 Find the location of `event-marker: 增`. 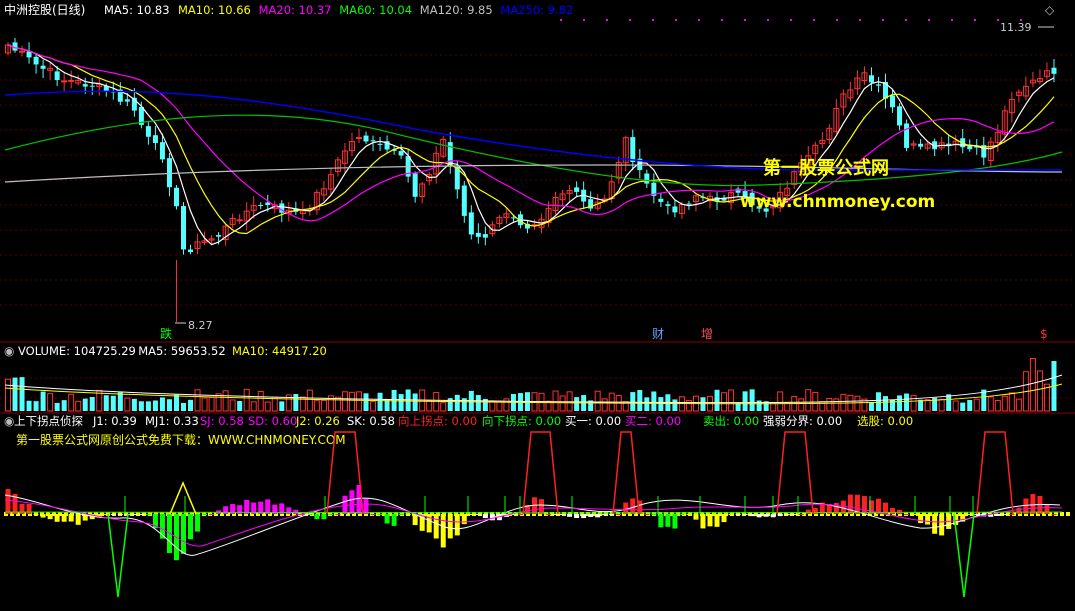

event-marker: 增 is located at coordinates (707, 334).